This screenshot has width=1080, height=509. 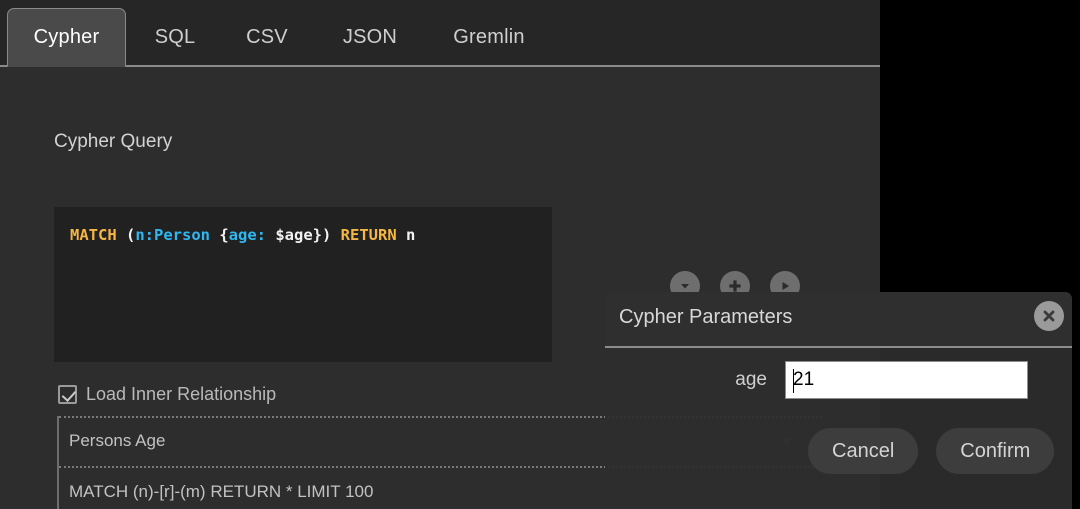 I want to click on dialog-divider, so click(x=838, y=347).